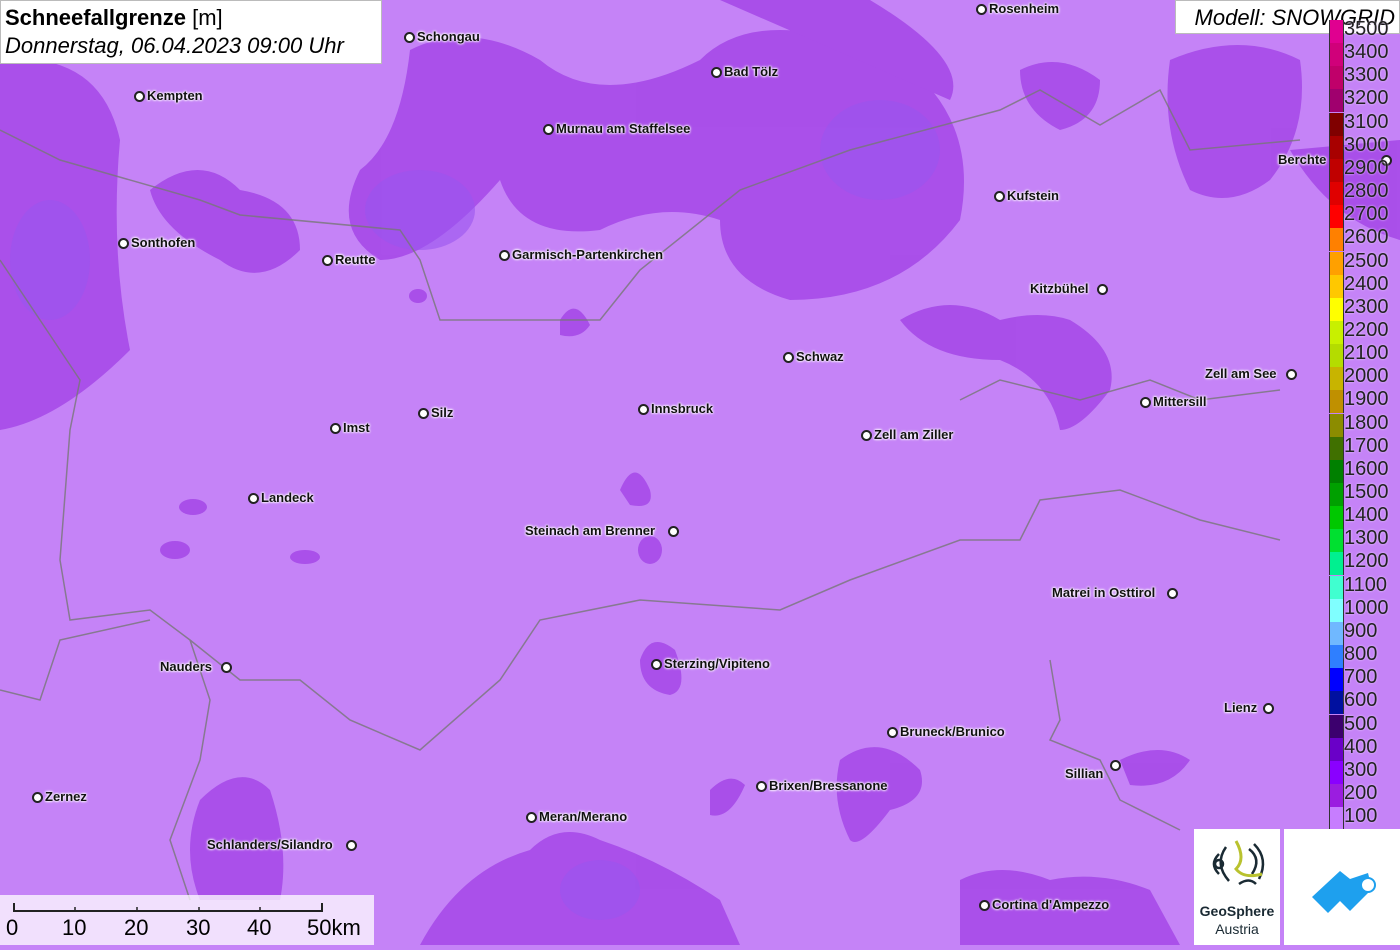  Describe the element at coordinates (1361, 677) in the screenshot. I see `legend-label: 700` at that location.